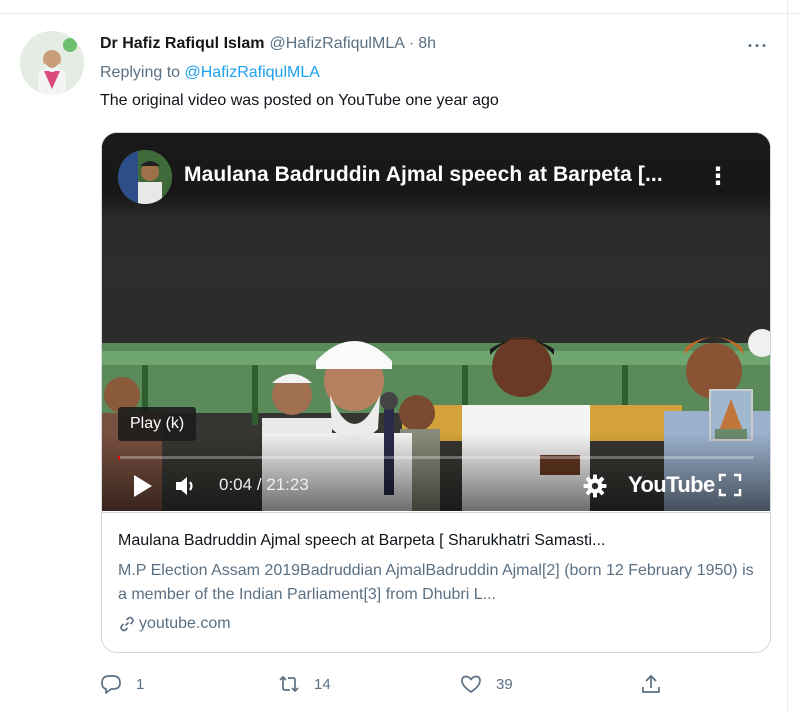 The width and height of the screenshot is (800, 712). I want to click on video-progress-bar, so click(436, 457).